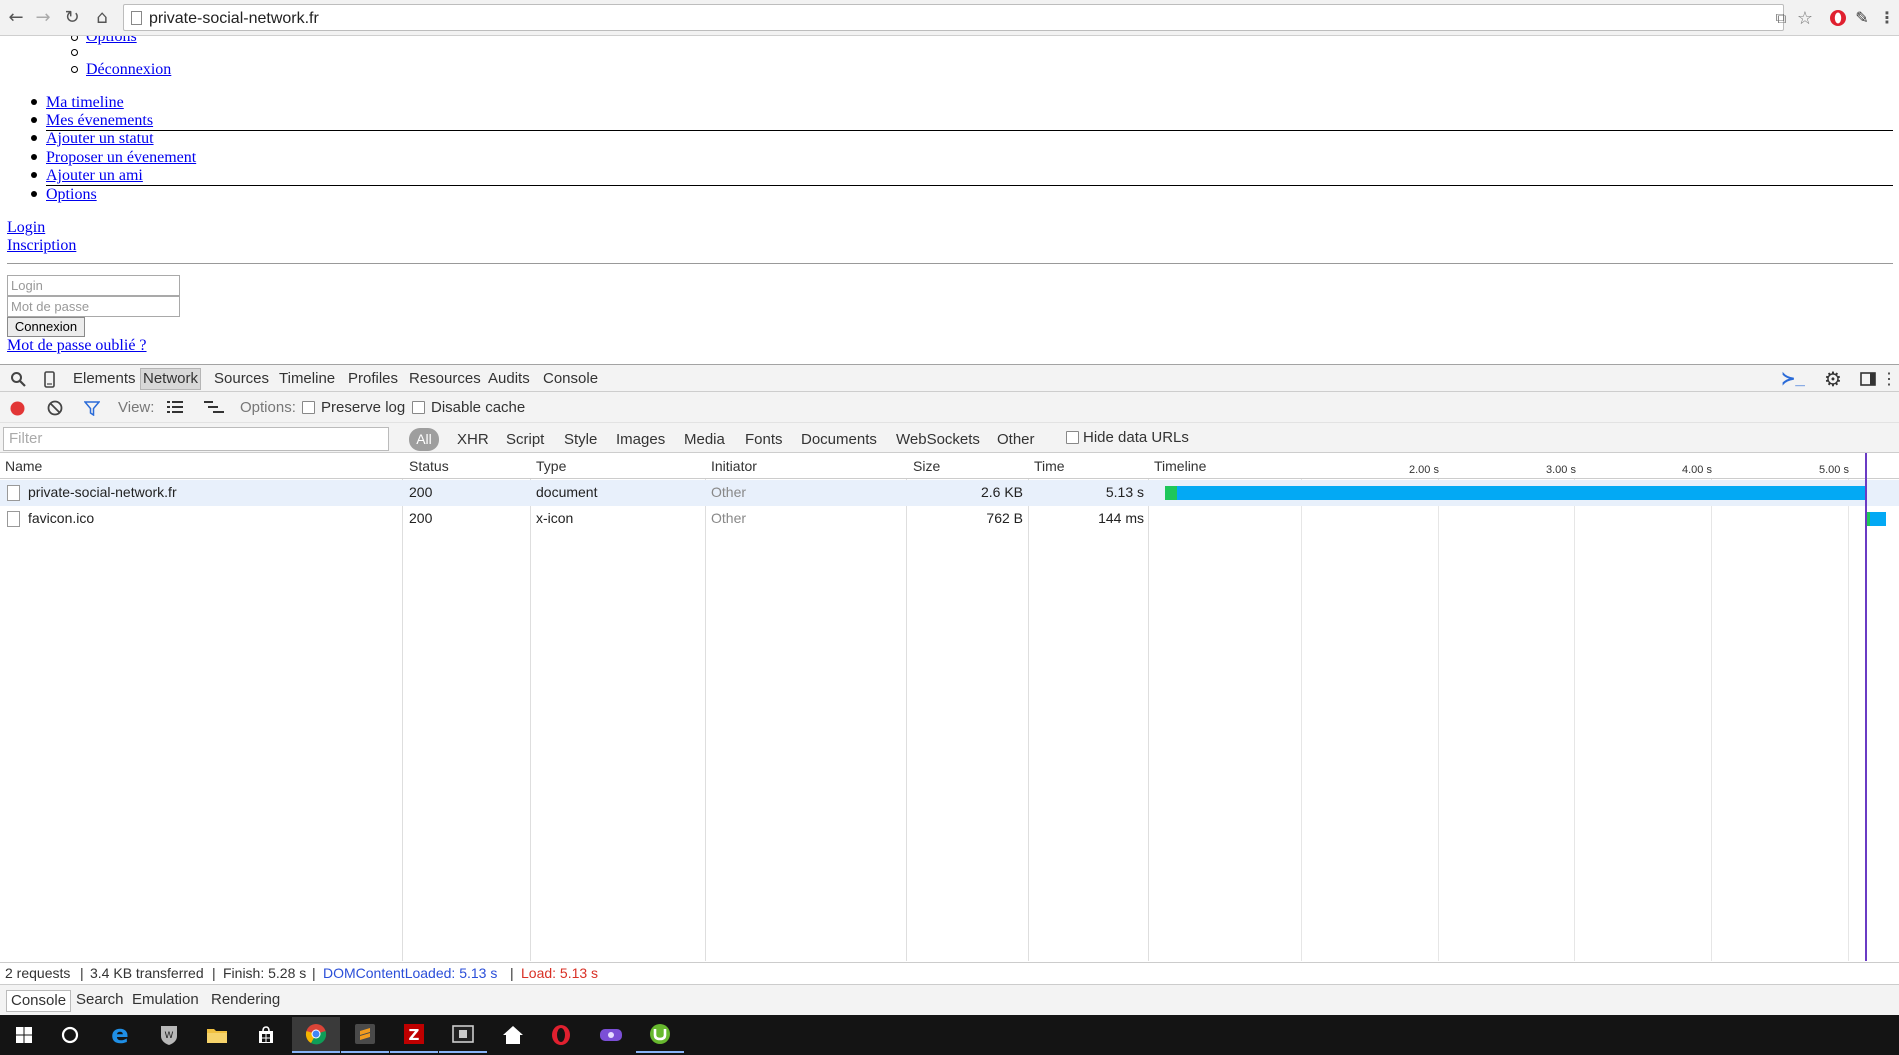 This screenshot has height=1055, width=1899. Describe the element at coordinates (18, 379) in the screenshot. I see `inspect-element-icon` at that location.